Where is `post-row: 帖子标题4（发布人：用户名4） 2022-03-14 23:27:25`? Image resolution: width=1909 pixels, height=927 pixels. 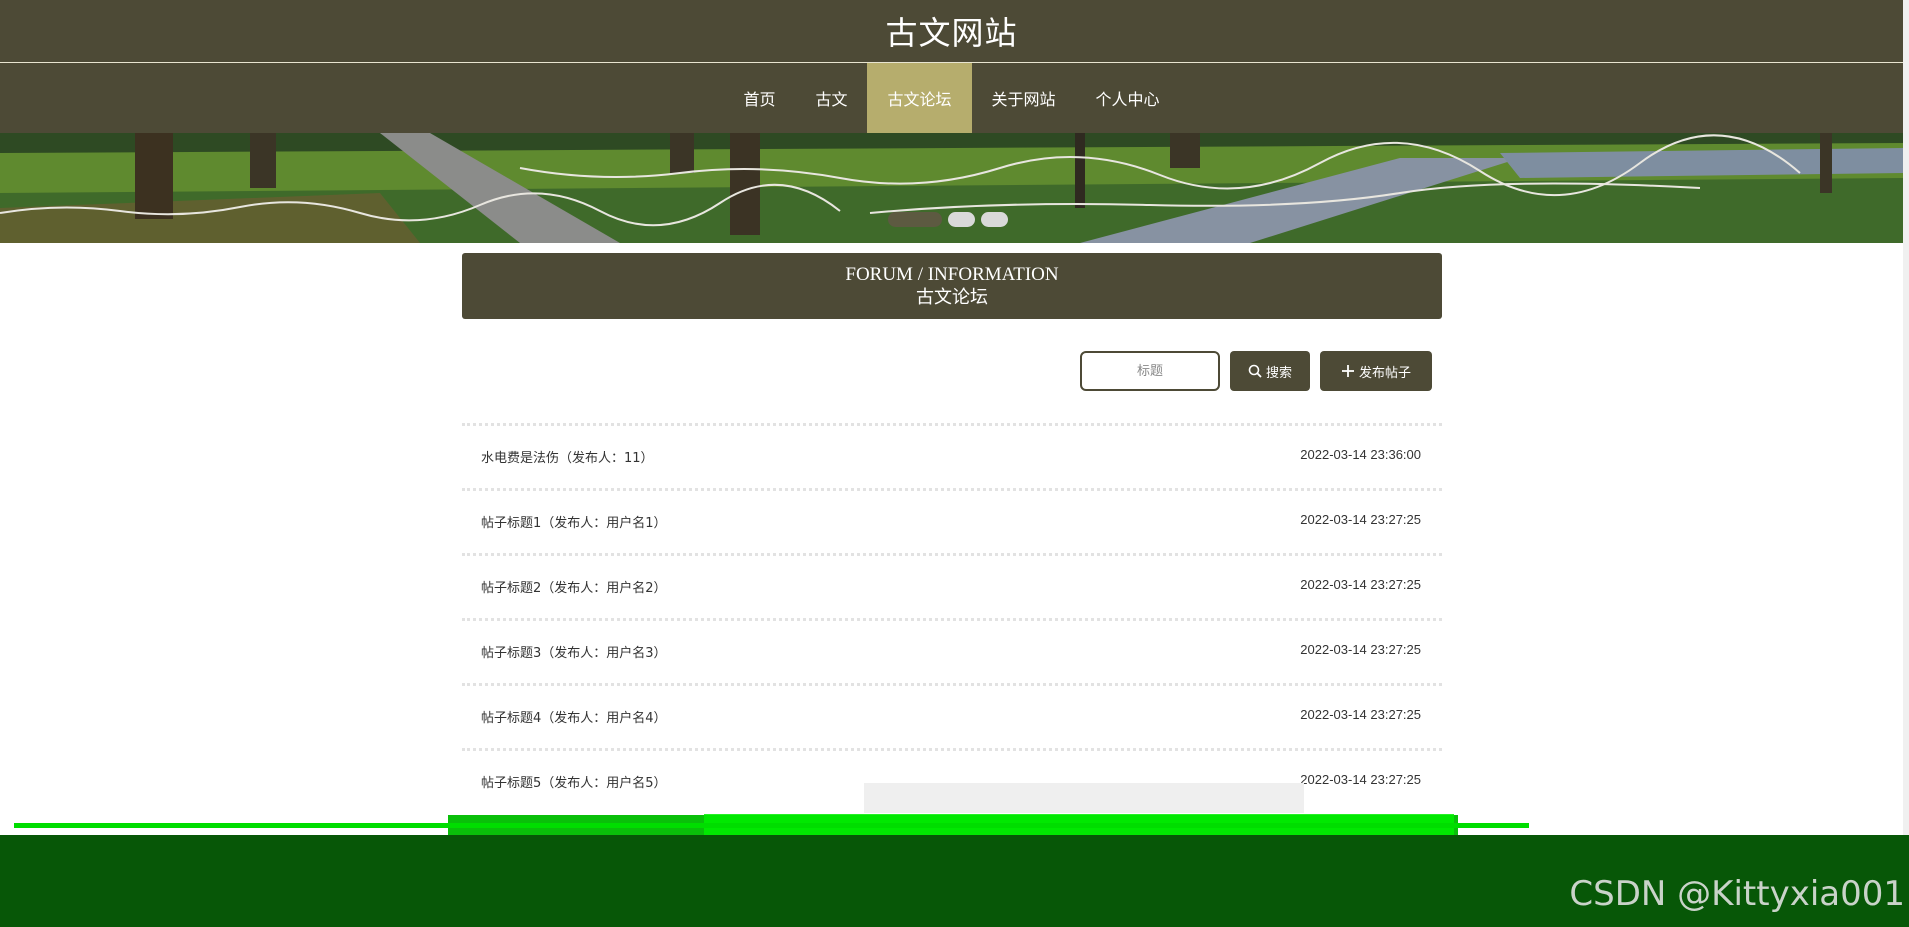
post-row: 帖子标题4（发布人：用户名4） 2022-03-14 23:27:25 is located at coordinates (952, 715).